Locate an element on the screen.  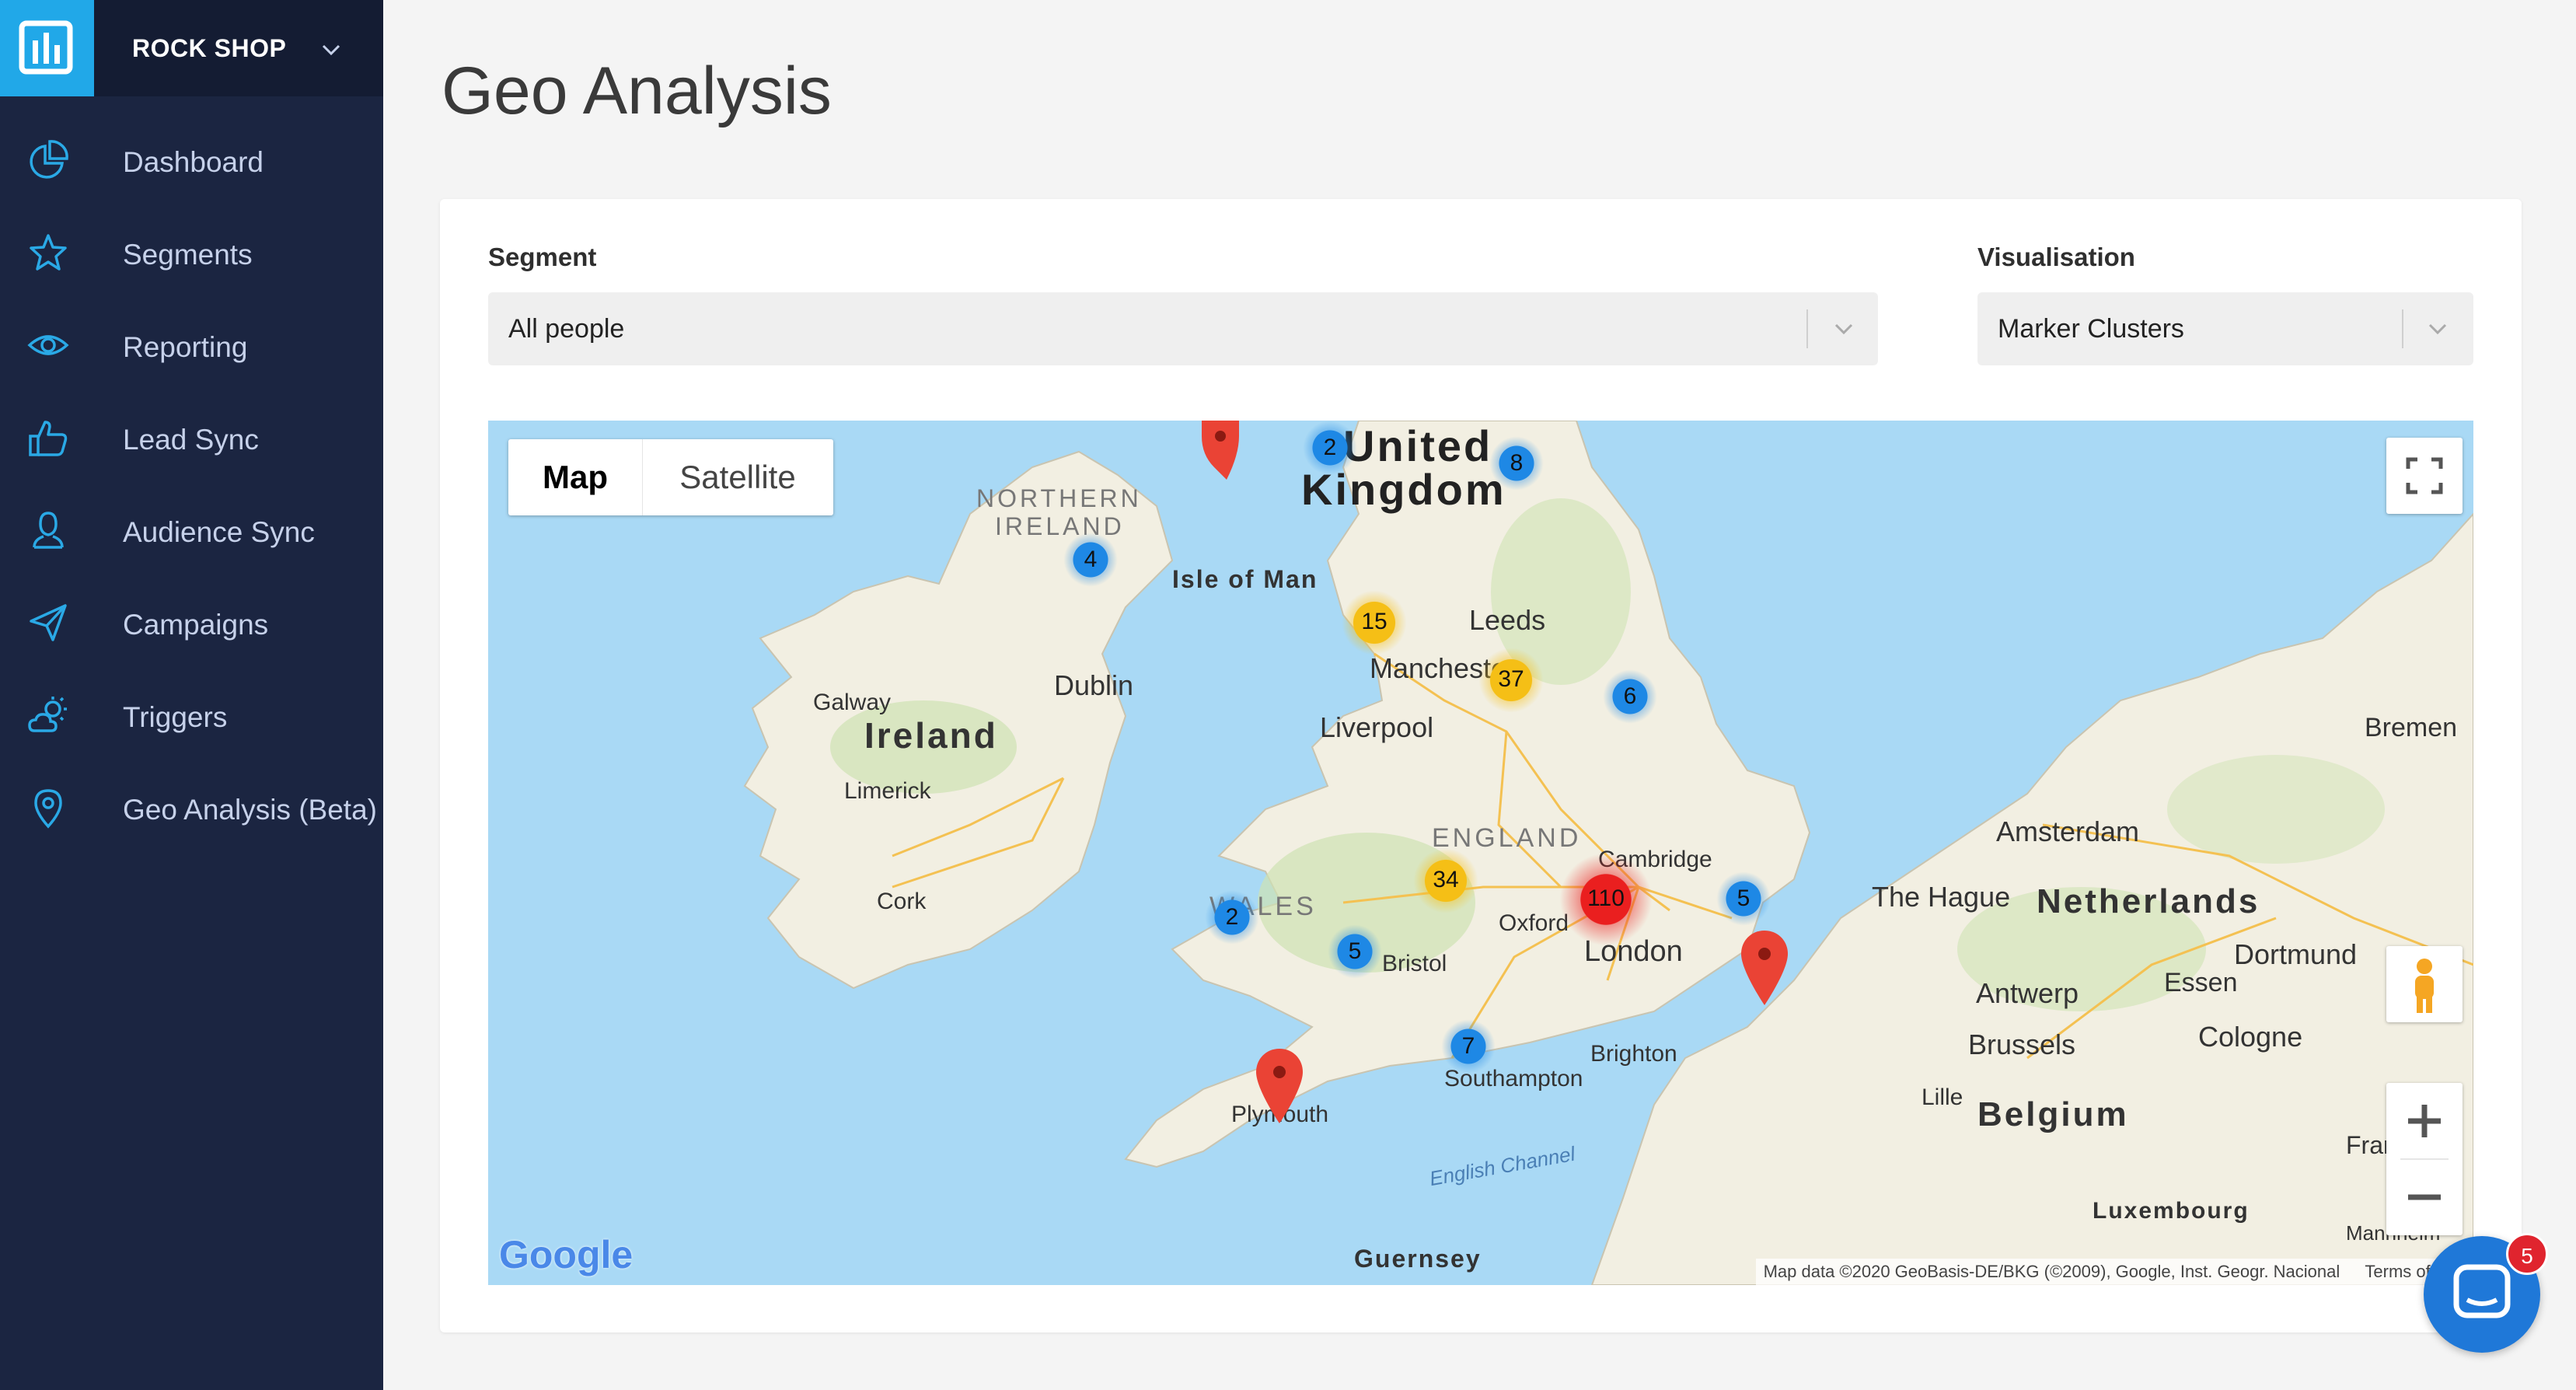
sidebar-item-lead-sync: Lead Sync is located at coordinates (192, 438).